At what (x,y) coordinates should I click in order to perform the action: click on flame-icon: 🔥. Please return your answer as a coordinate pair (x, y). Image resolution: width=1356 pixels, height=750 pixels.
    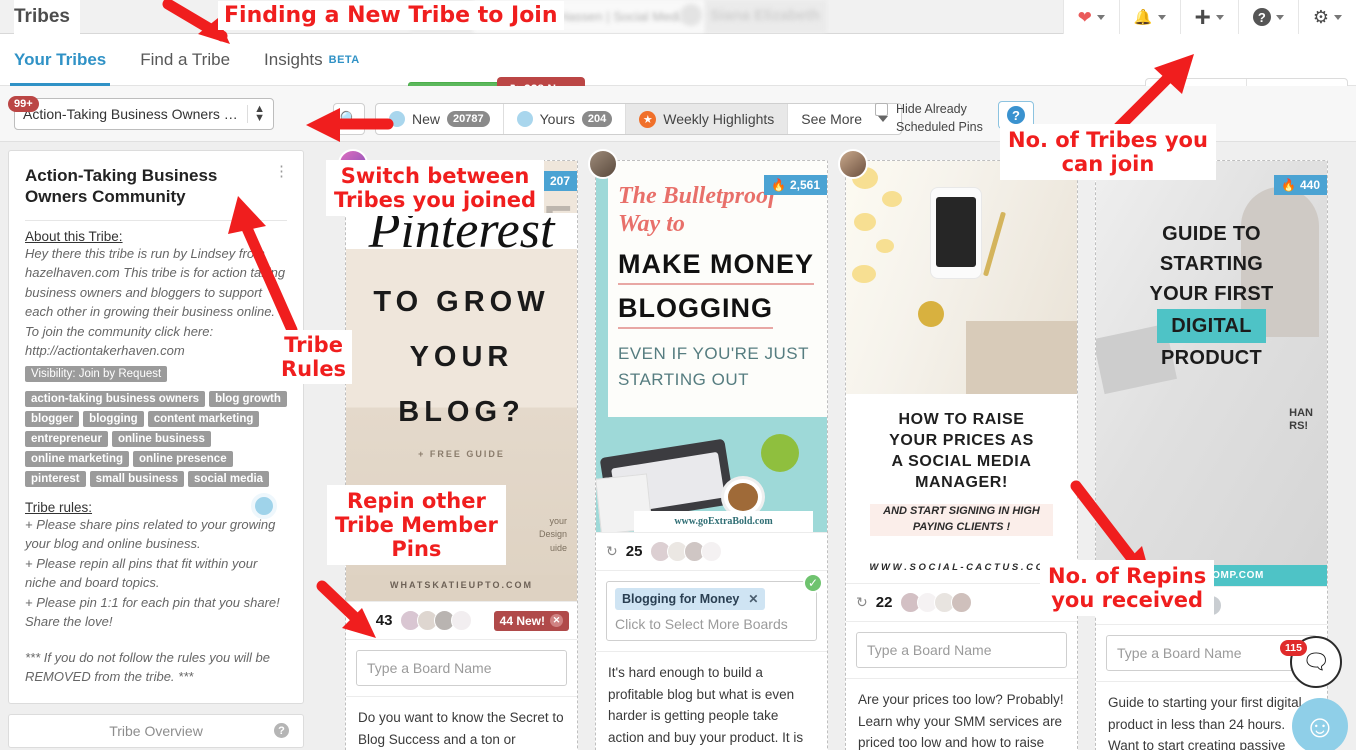
    Looking at the image, I should click on (778, 185).